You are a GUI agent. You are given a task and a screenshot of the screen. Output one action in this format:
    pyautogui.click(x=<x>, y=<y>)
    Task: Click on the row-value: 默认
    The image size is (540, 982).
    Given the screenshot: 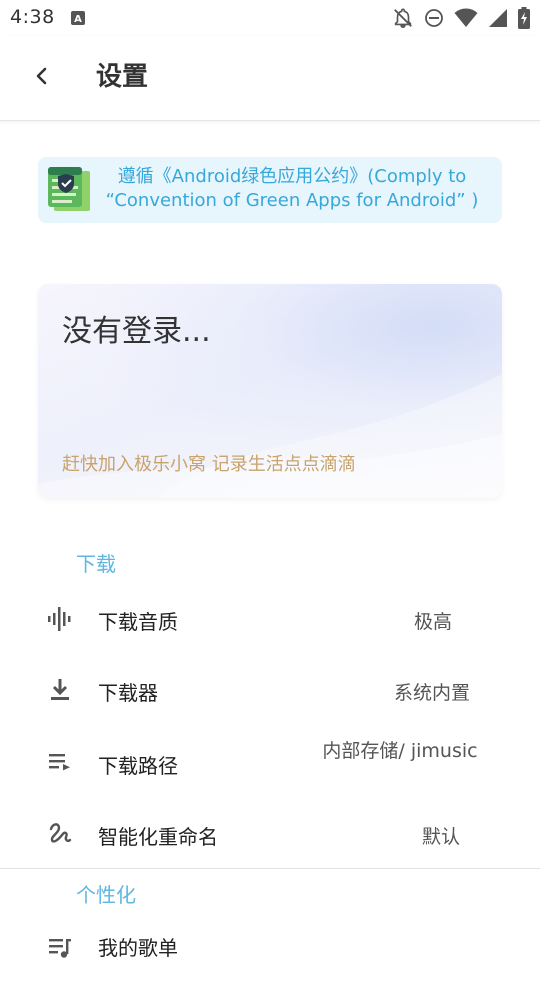 What is the action you would take?
    pyautogui.click(x=440, y=837)
    